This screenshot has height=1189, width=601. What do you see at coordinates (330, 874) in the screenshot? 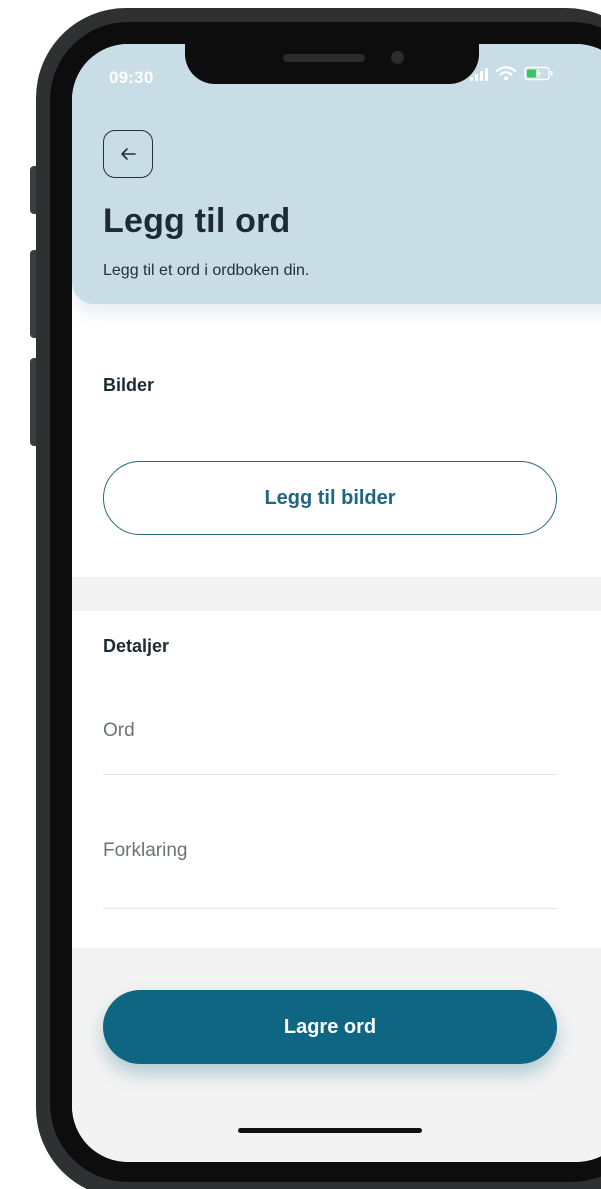
I see `explanation-field` at bounding box center [330, 874].